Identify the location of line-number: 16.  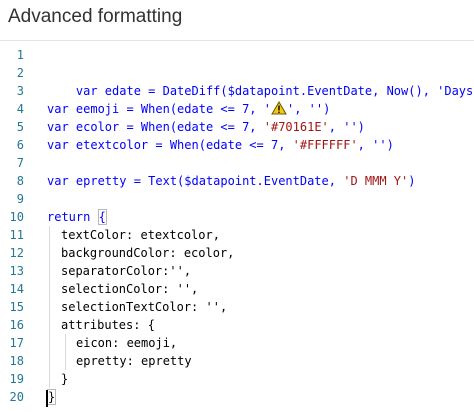
(16, 325).